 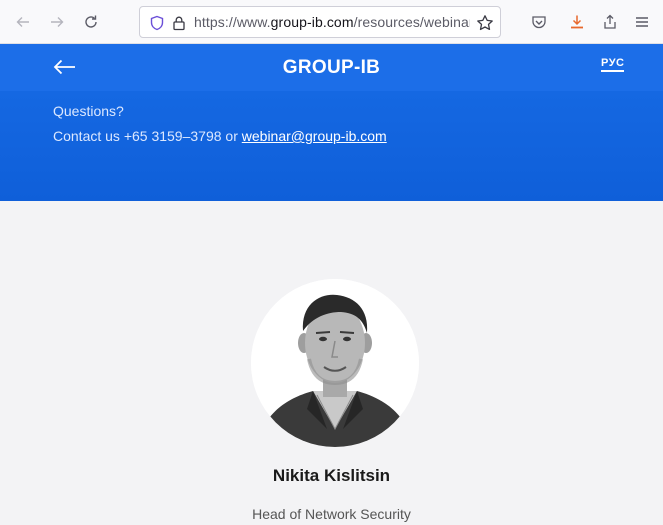 I want to click on menu-icon, so click(x=642, y=22).